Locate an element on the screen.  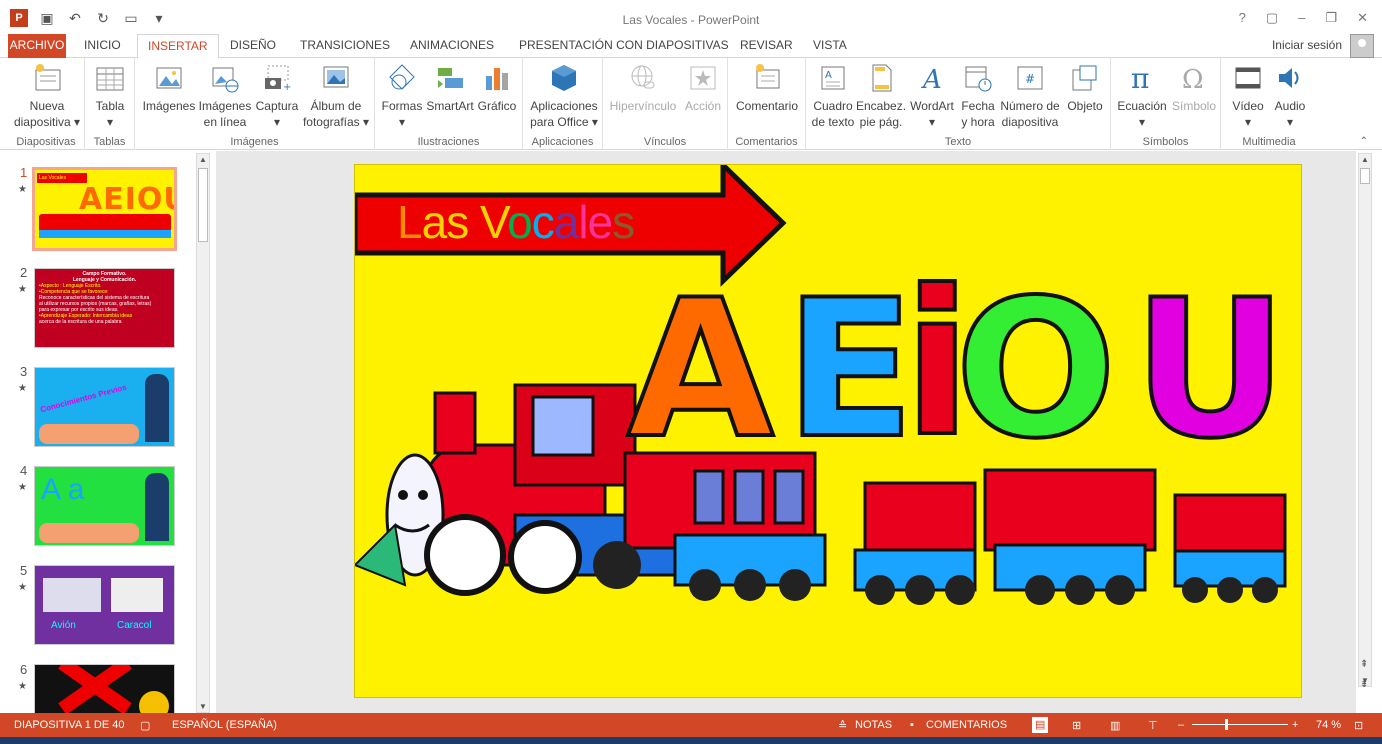
tab-diseno: DISEÑO is located at coordinates (253, 46).